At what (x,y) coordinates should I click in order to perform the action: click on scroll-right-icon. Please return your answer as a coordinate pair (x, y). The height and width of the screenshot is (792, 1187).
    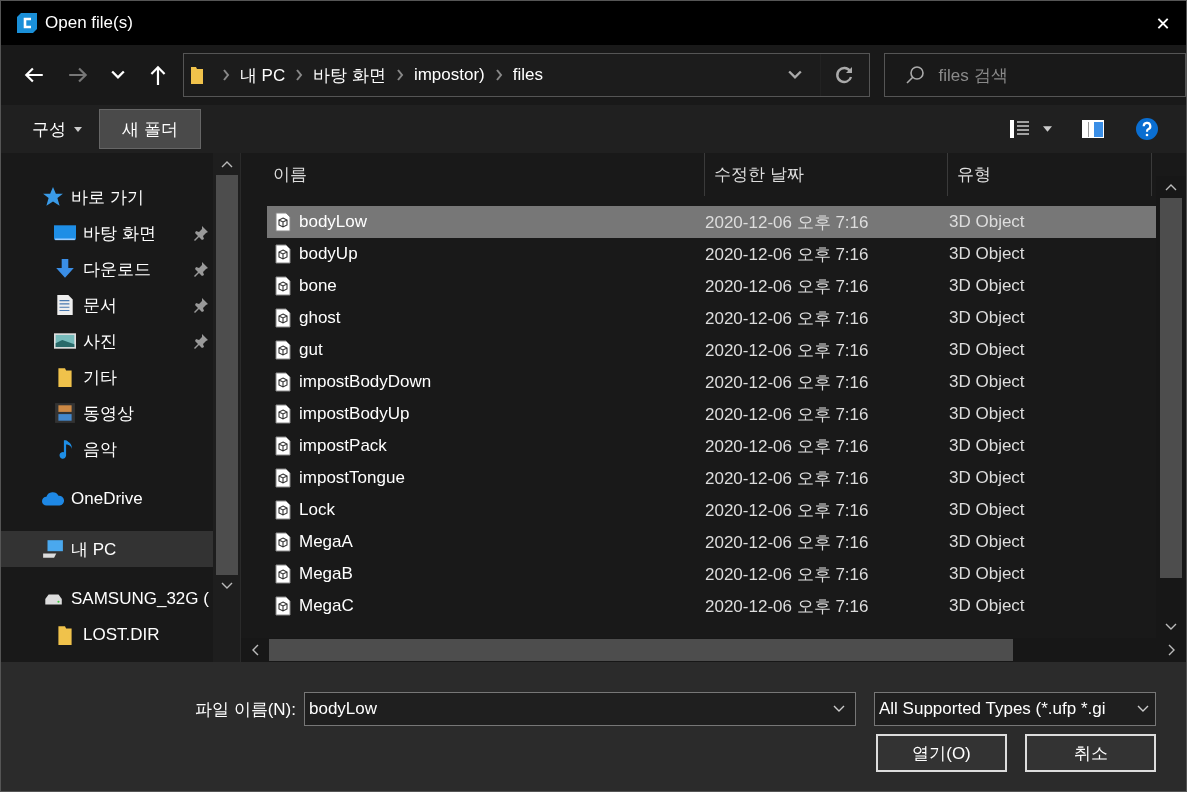
    Looking at the image, I should click on (1172, 650).